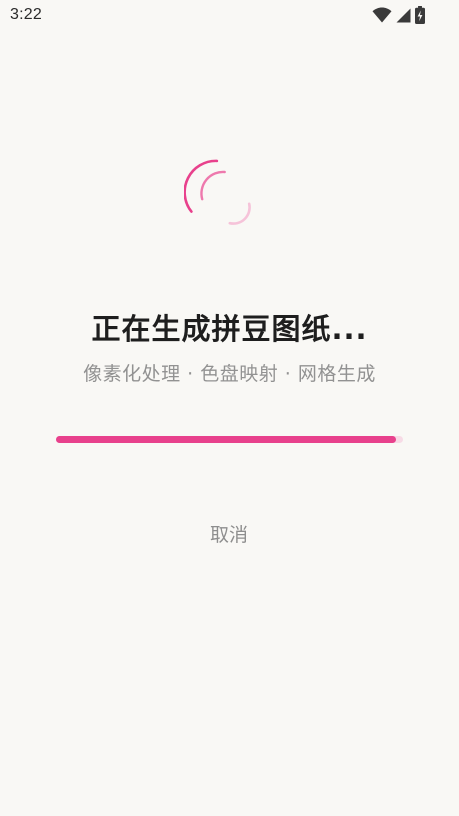 This screenshot has width=459, height=816. Describe the element at coordinates (229, 535) in the screenshot. I see `cancel-button: 取消` at that location.